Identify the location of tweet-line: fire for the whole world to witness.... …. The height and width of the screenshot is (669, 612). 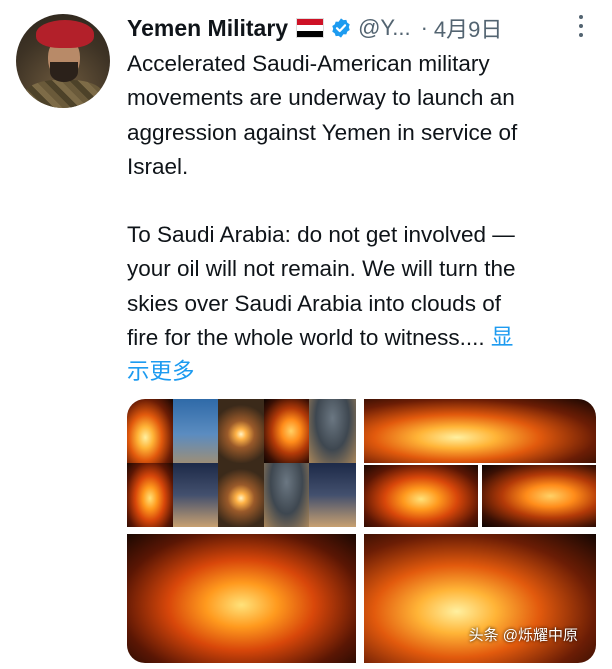
(362, 338).